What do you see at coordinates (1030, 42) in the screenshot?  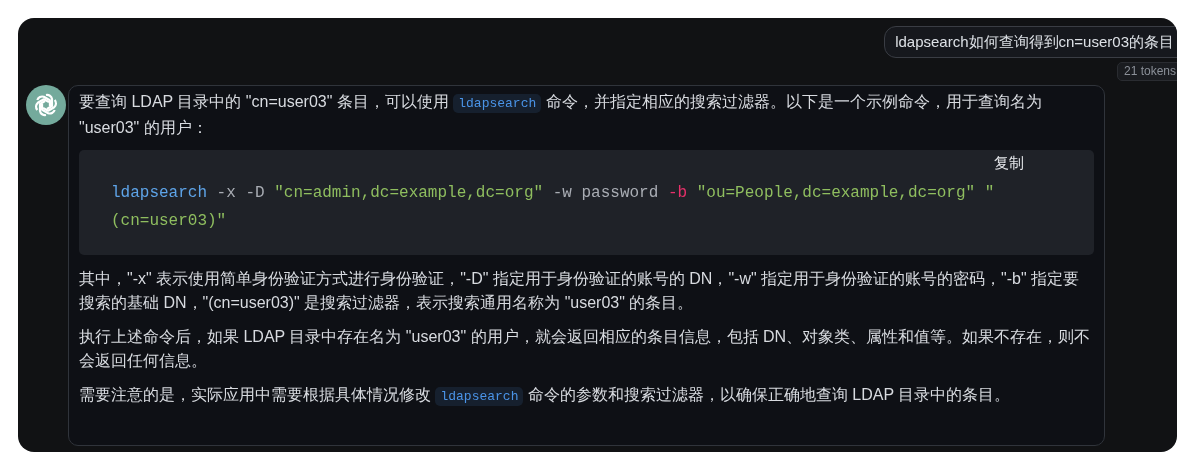 I see `user-message: ldapsearch如何查询得到cn=user03的条目` at bounding box center [1030, 42].